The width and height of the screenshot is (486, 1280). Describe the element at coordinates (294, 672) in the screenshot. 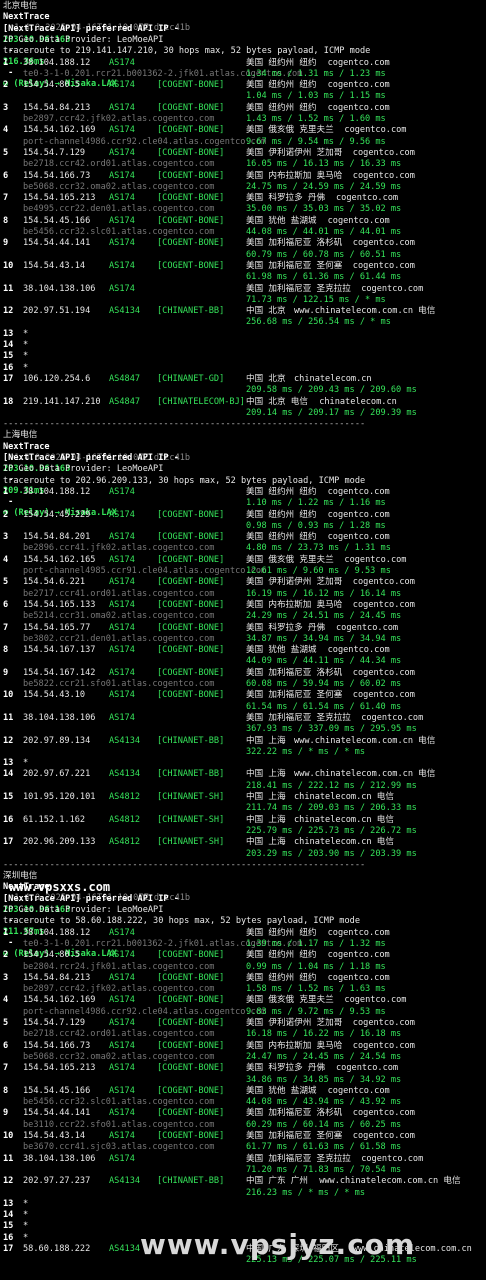

I see `hop-geo: 美国 加利福尼亚 洛杉矶` at that location.